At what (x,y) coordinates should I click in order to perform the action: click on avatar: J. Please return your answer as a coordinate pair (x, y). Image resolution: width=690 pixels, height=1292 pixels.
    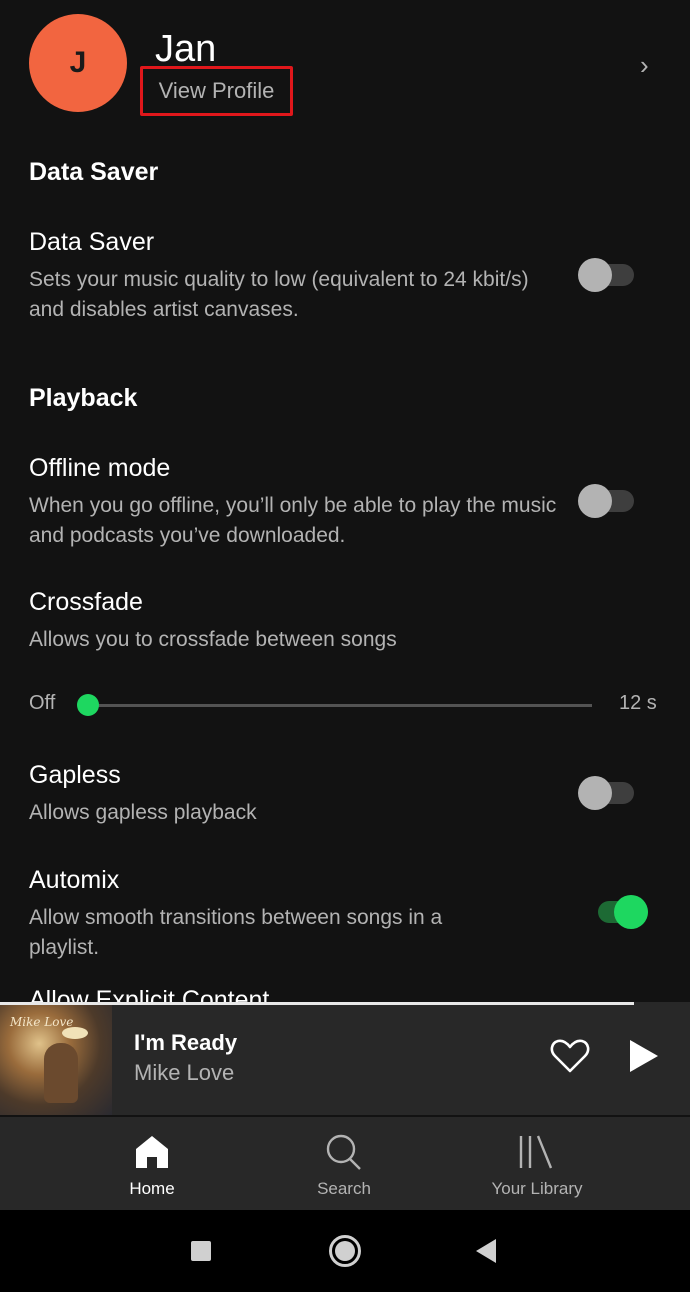
    Looking at the image, I should click on (78, 63).